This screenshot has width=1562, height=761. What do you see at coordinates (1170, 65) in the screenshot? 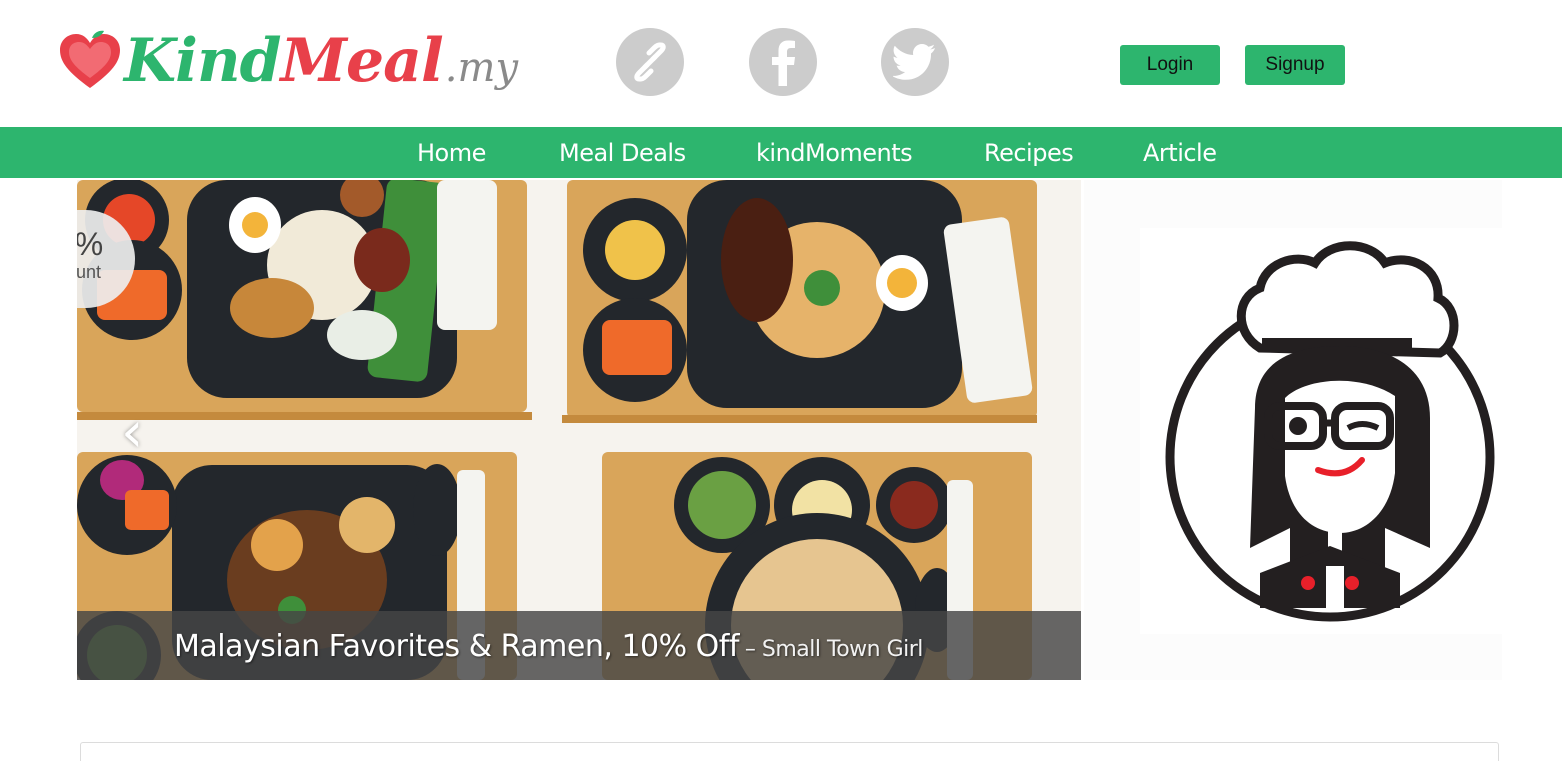
I see `login-button: Login` at bounding box center [1170, 65].